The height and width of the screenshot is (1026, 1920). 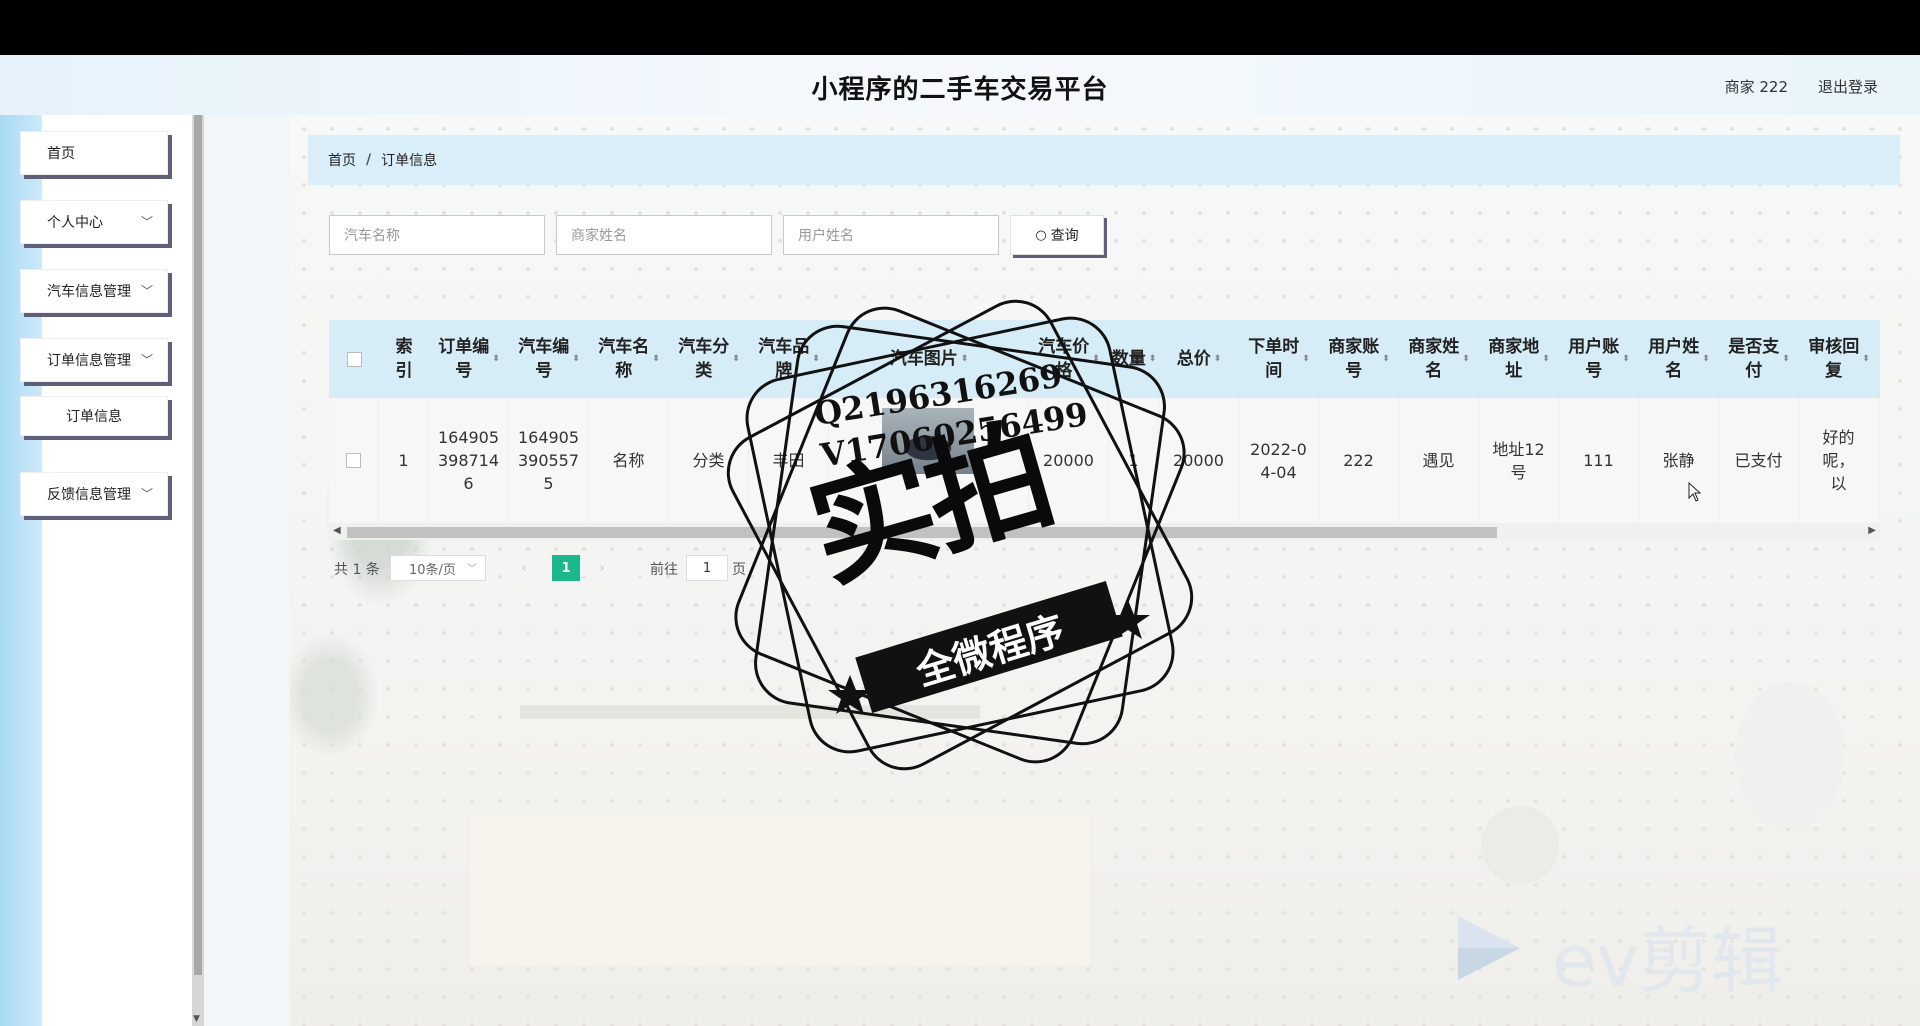 I want to click on sidebar-item-car-info-management: 汽车信息管理 ﹀, so click(x=94, y=291).